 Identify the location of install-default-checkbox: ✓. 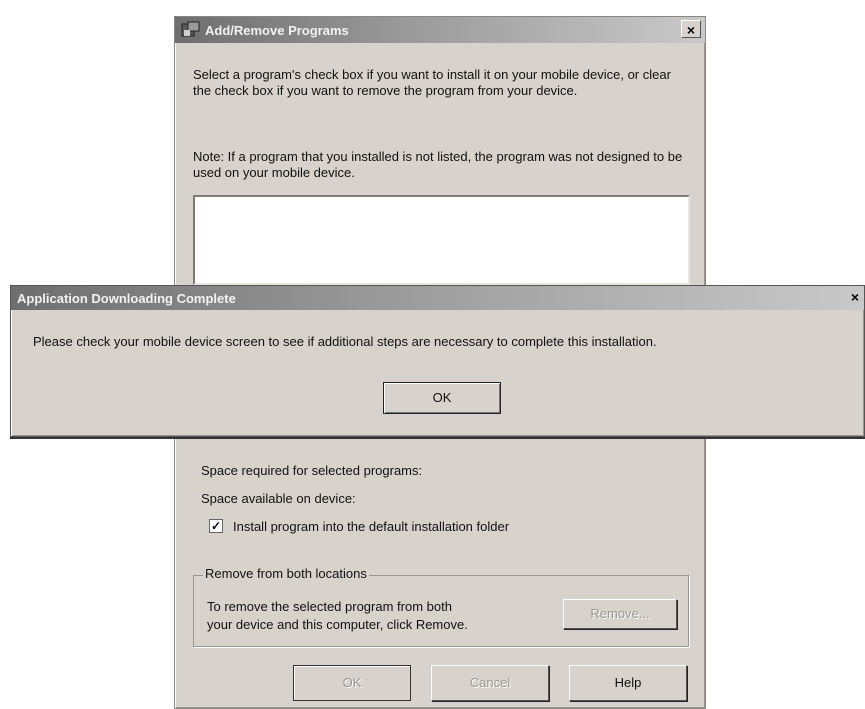
(216, 526).